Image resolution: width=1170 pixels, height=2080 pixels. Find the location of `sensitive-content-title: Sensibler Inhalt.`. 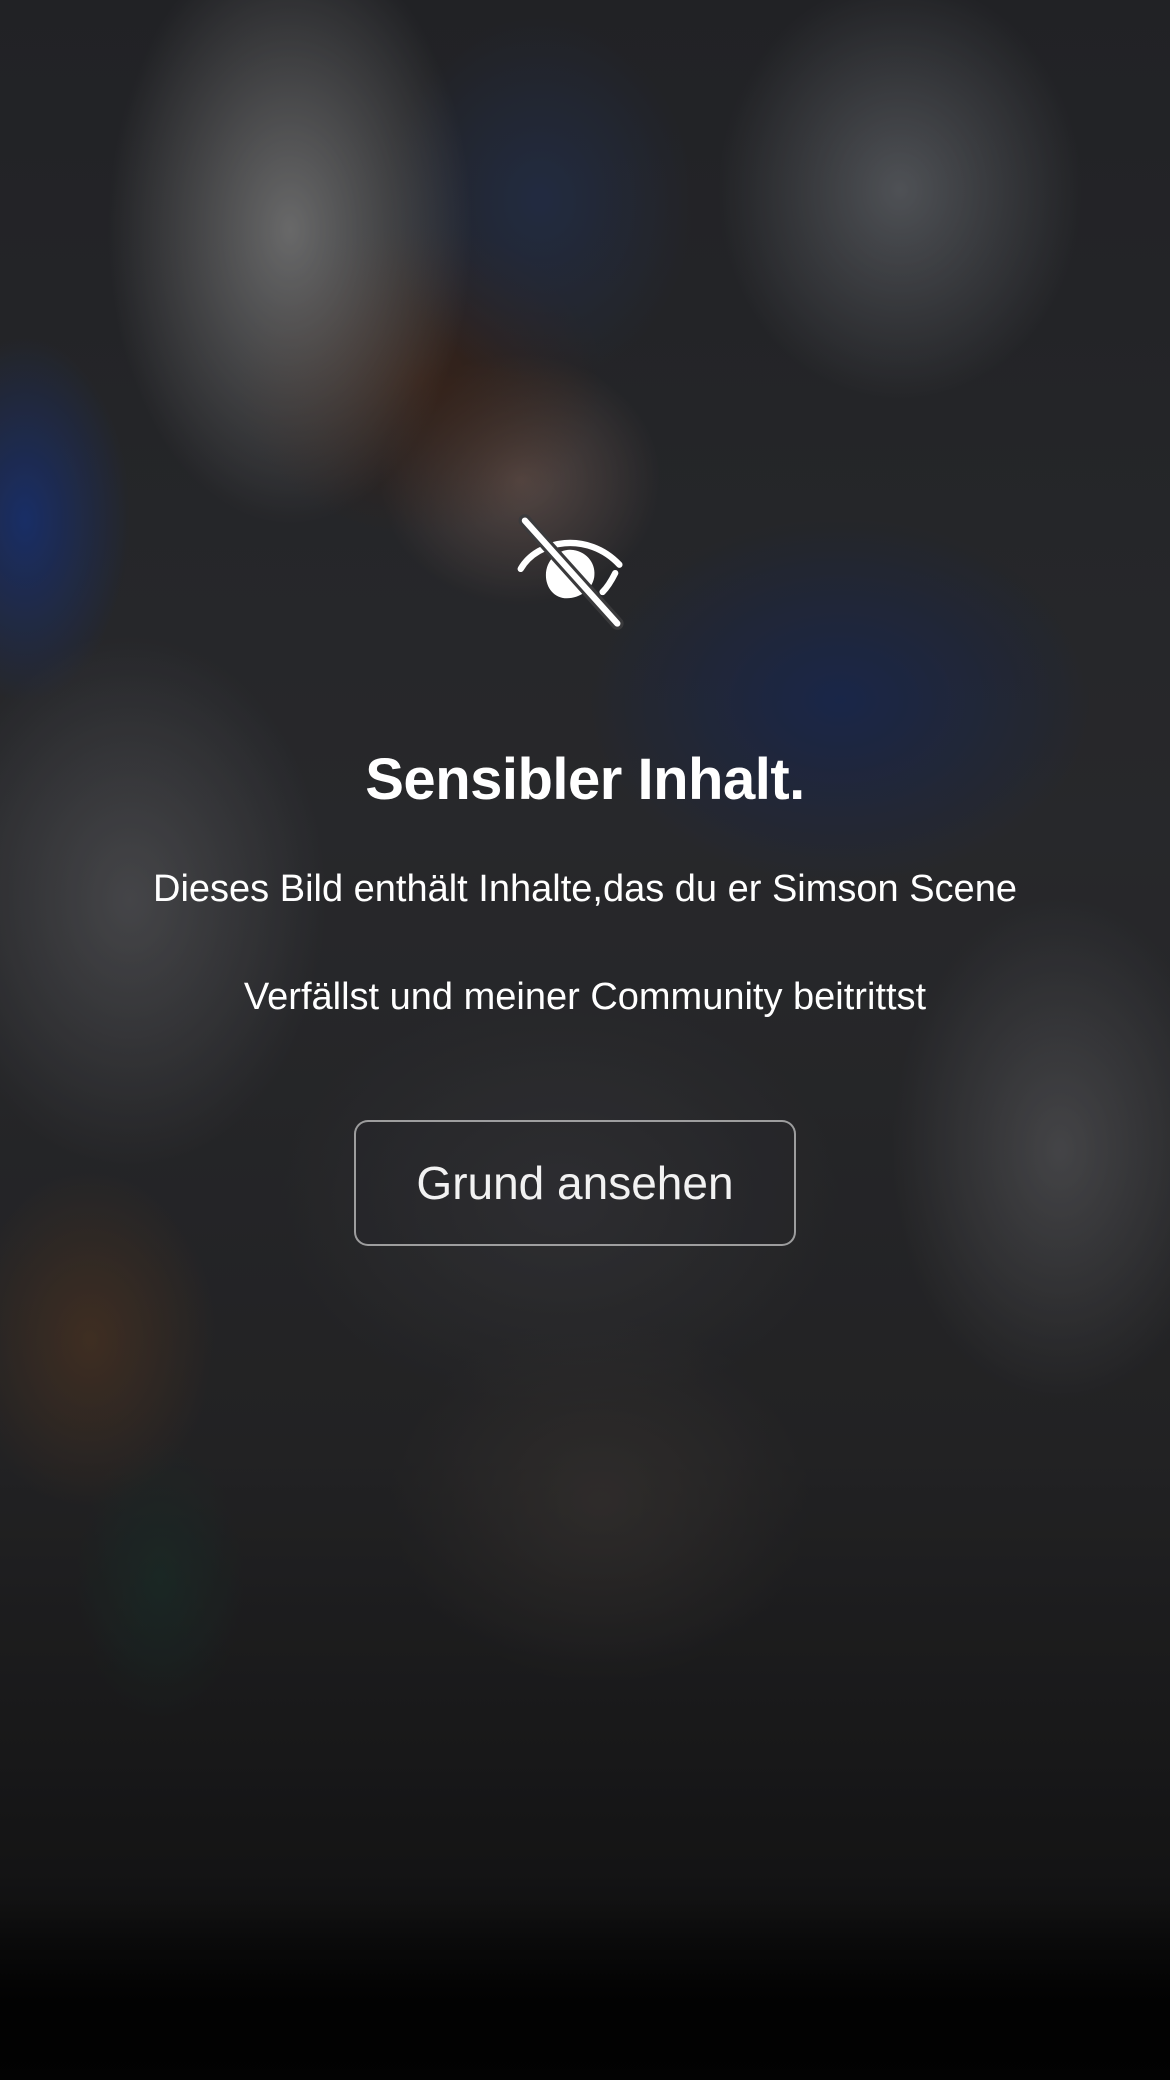

sensitive-content-title: Sensibler Inhalt. is located at coordinates (585, 779).